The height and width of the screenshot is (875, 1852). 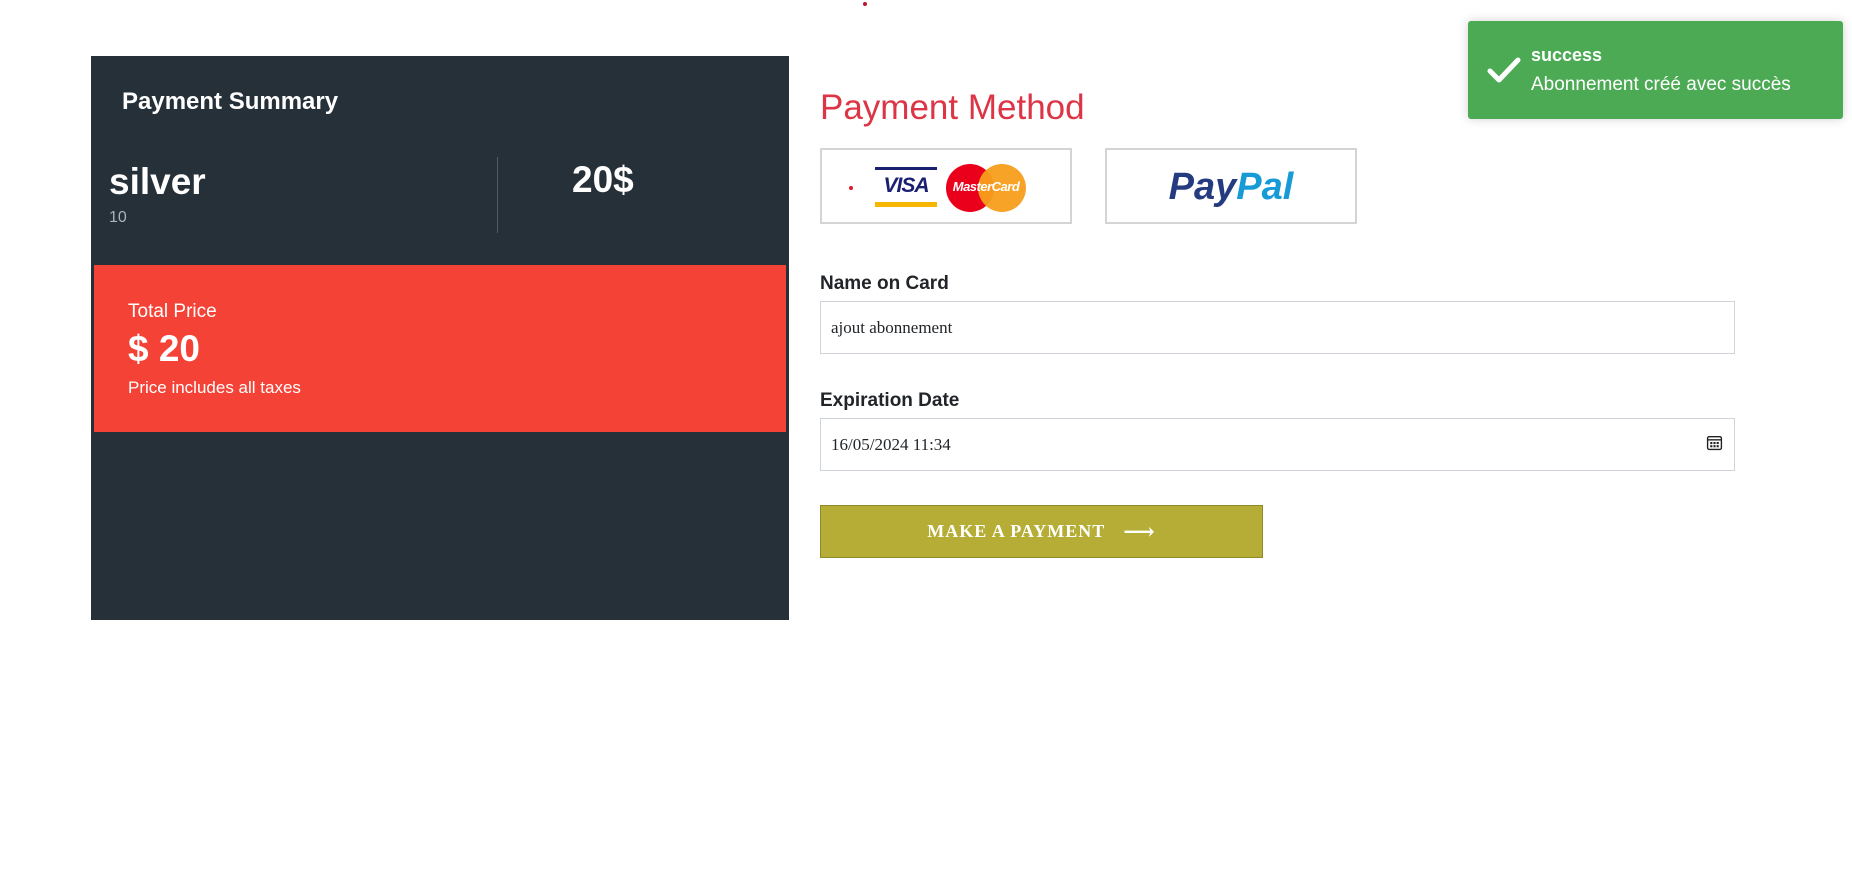 I want to click on expiration-date-label: Expiration Date, so click(x=890, y=400).